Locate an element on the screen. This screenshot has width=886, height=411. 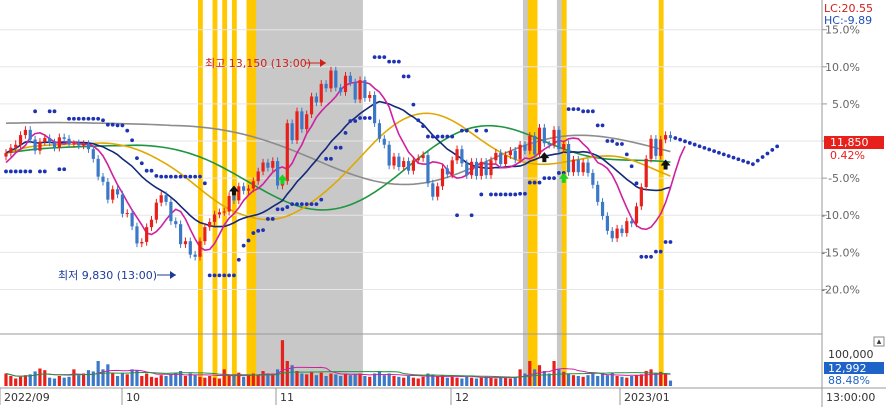
x-time-label: 13:00:00 is located at coordinates (850, 397).